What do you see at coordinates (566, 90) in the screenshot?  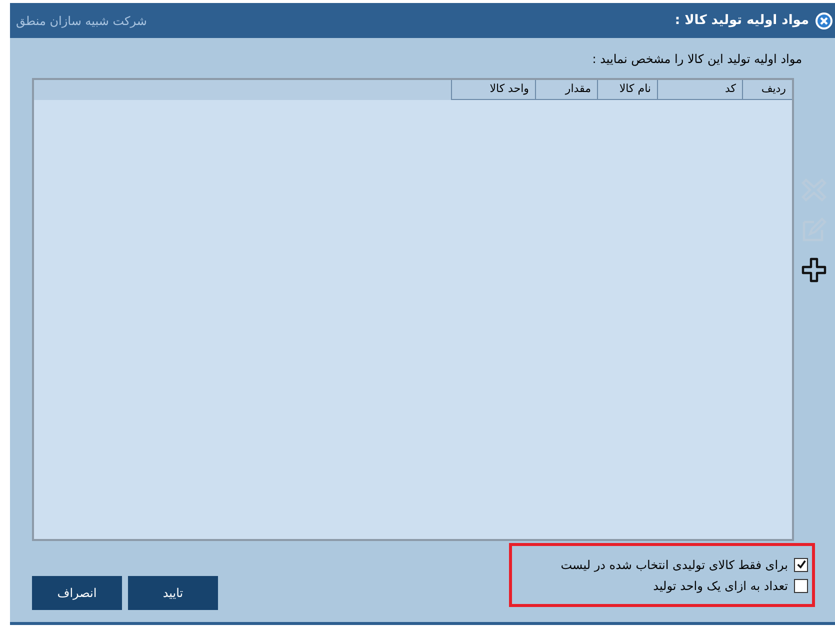 I see `column-header: مقدار` at bounding box center [566, 90].